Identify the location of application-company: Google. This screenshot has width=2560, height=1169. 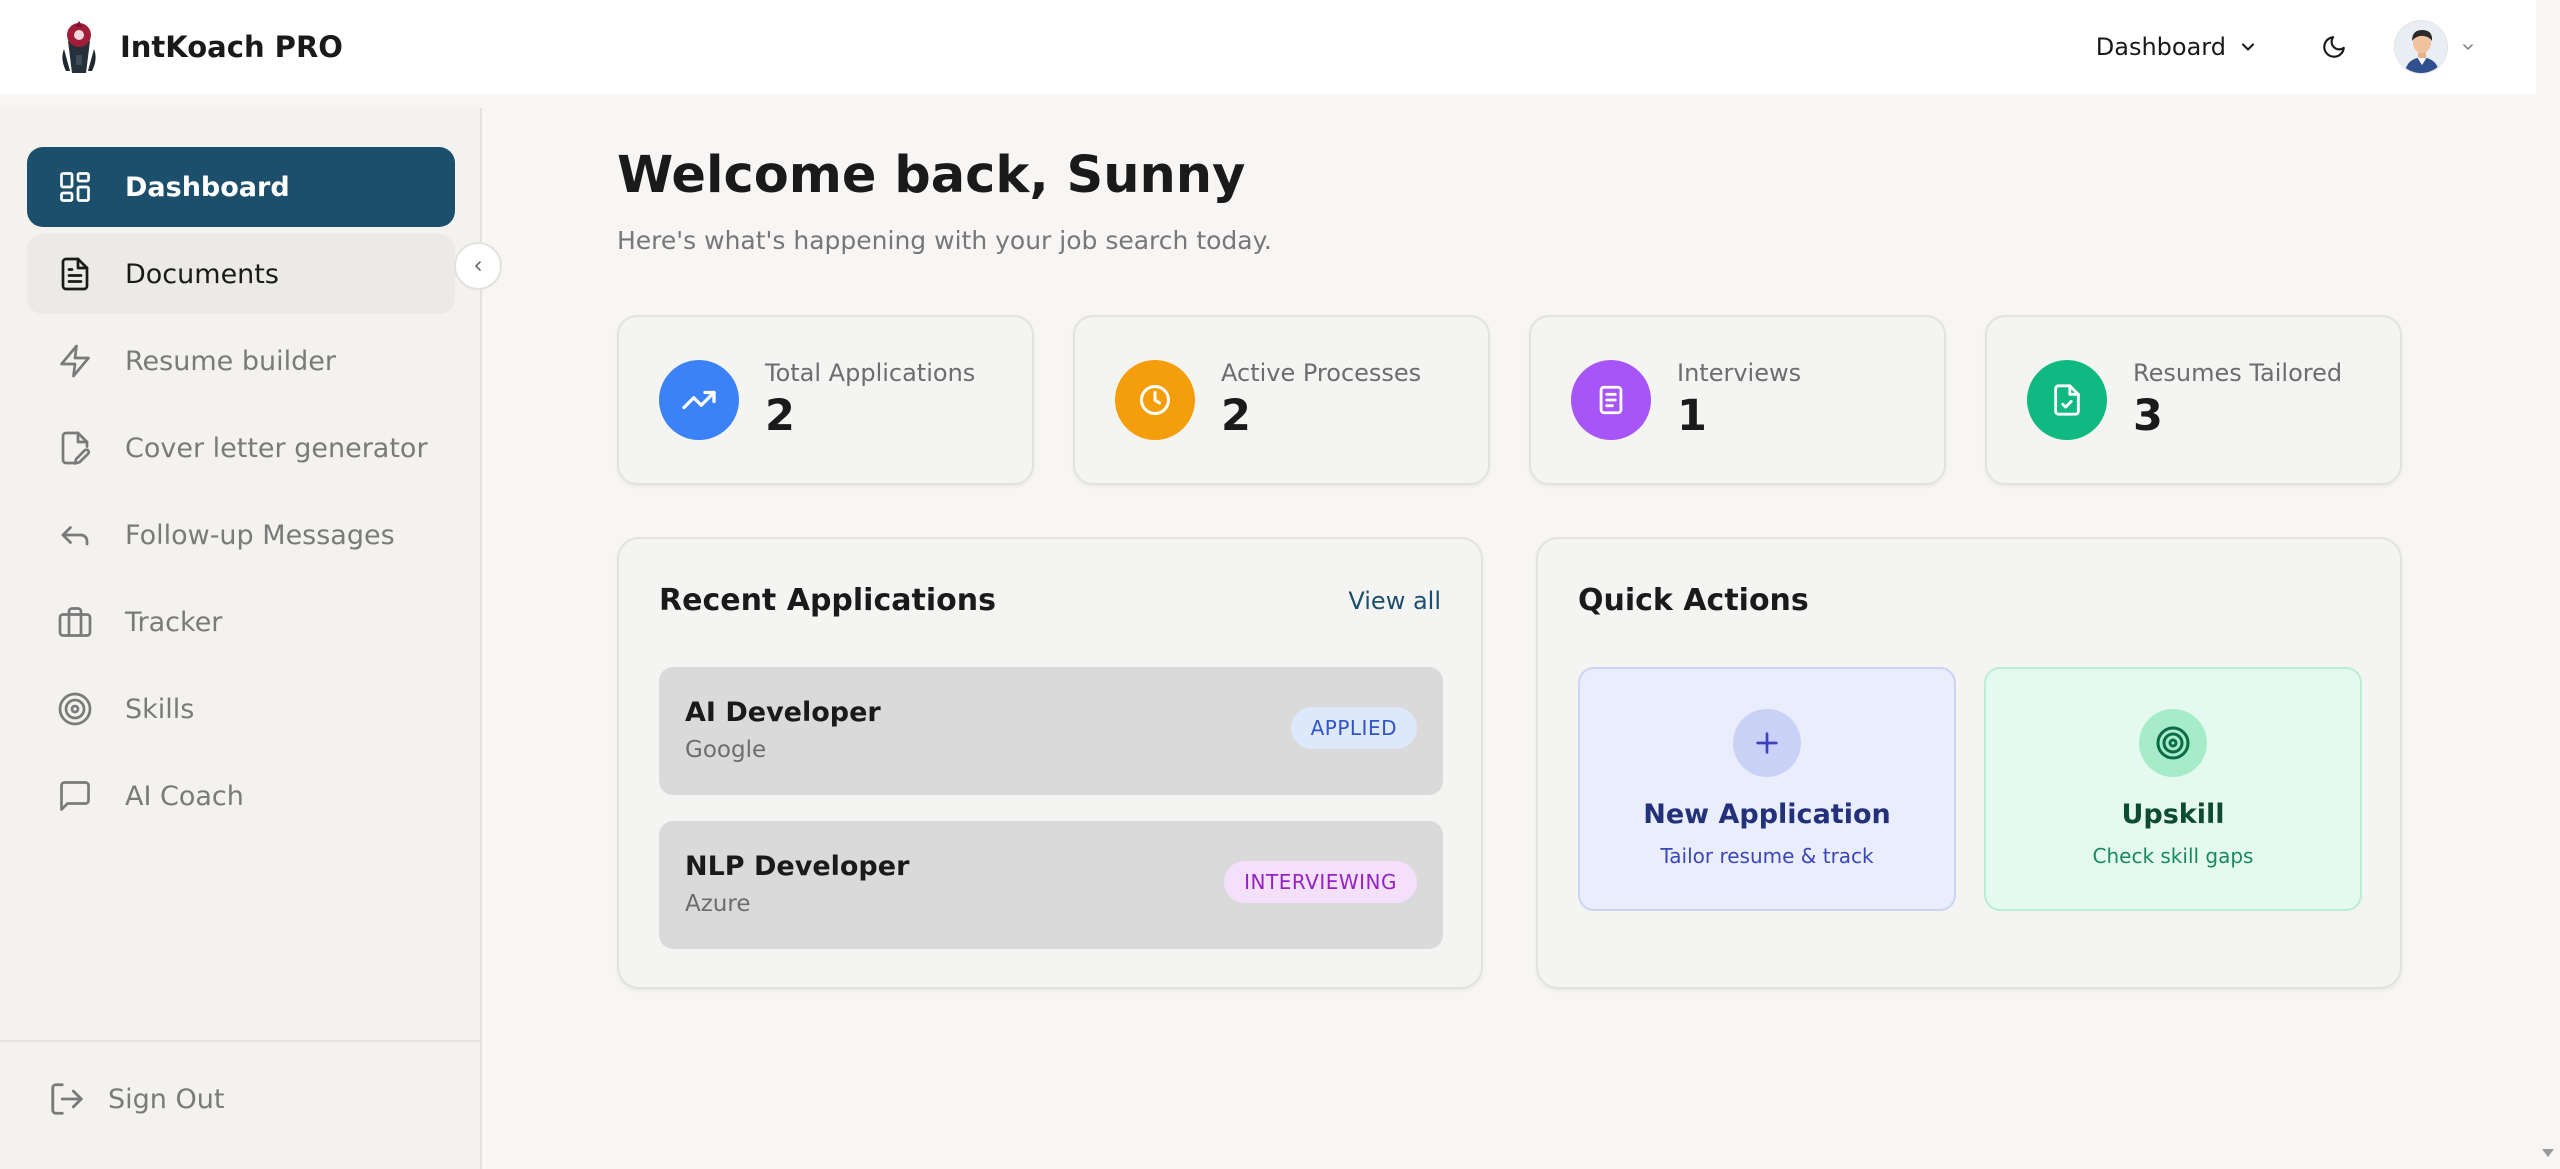
(726, 750).